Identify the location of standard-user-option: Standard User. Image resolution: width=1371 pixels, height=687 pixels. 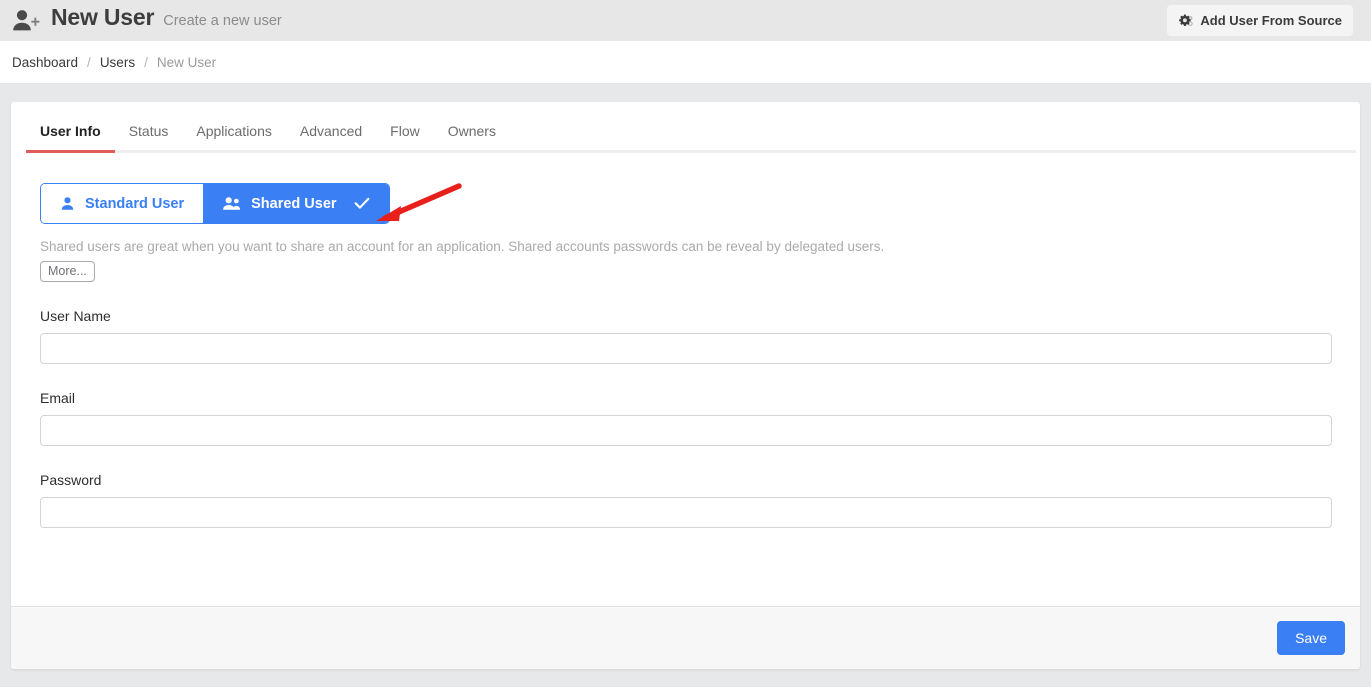
(122, 203).